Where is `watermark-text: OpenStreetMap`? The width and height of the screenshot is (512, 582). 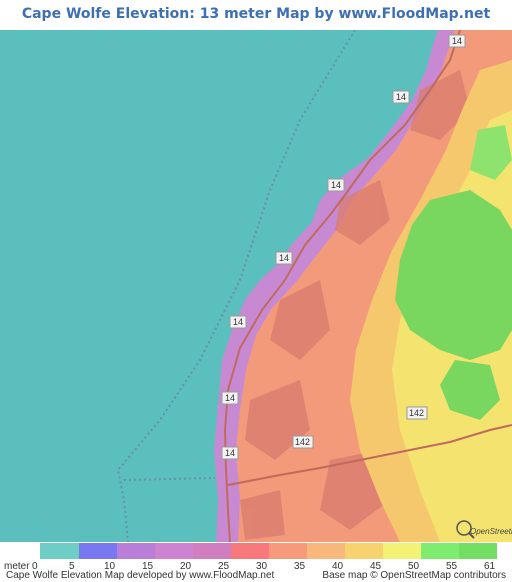
watermark-text: OpenStreetMap is located at coordinates (491, 531).